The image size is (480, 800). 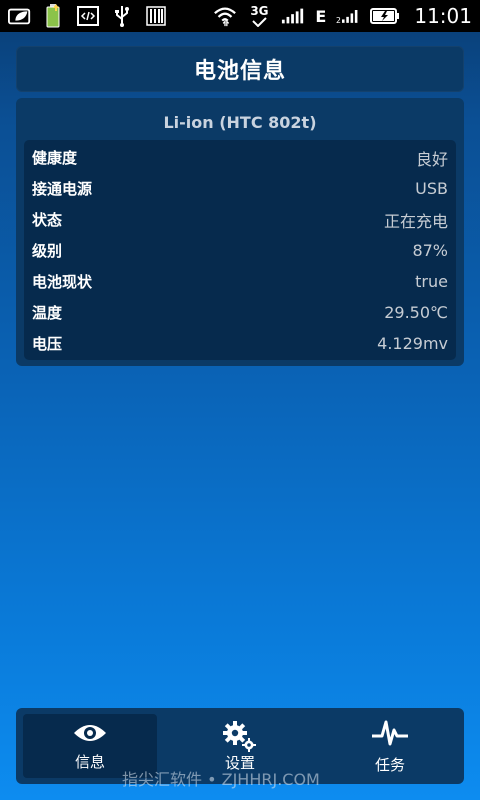 What do you see at coordinates (338, 20) in the screenshot?
I see `svg-text: 2` at bounding box center [338, 20].